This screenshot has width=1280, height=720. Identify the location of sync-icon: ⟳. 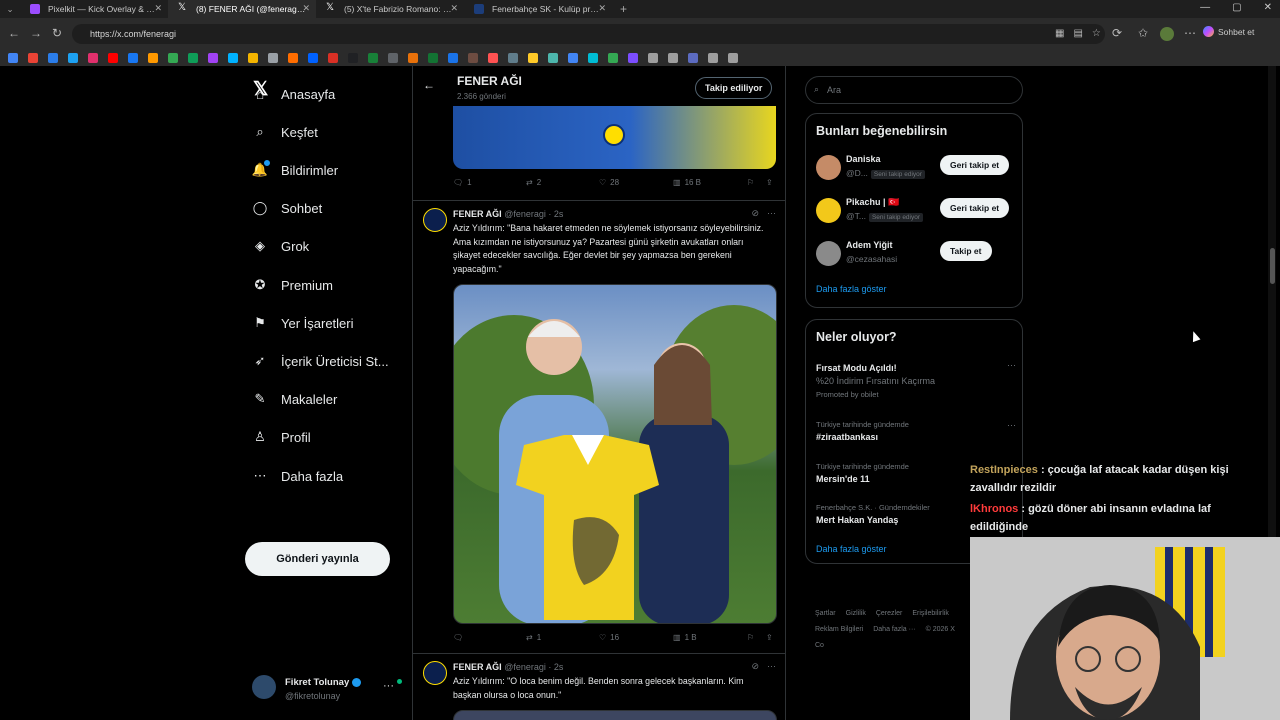
(1117, 33).